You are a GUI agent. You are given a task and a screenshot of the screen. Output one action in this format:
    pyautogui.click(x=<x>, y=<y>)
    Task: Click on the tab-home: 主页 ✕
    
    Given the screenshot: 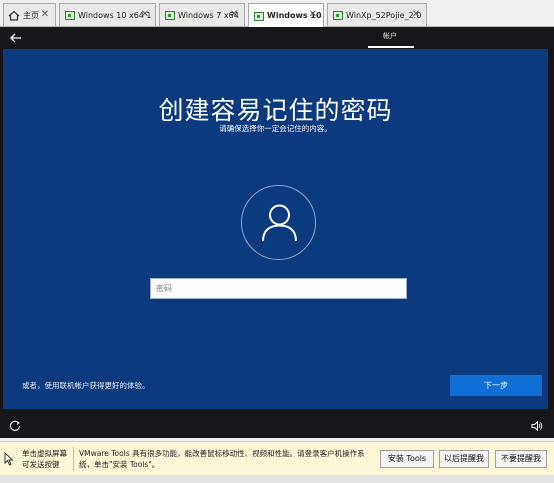 What is the action you would take?
    pyautogui.click(x=29, y=14)
    